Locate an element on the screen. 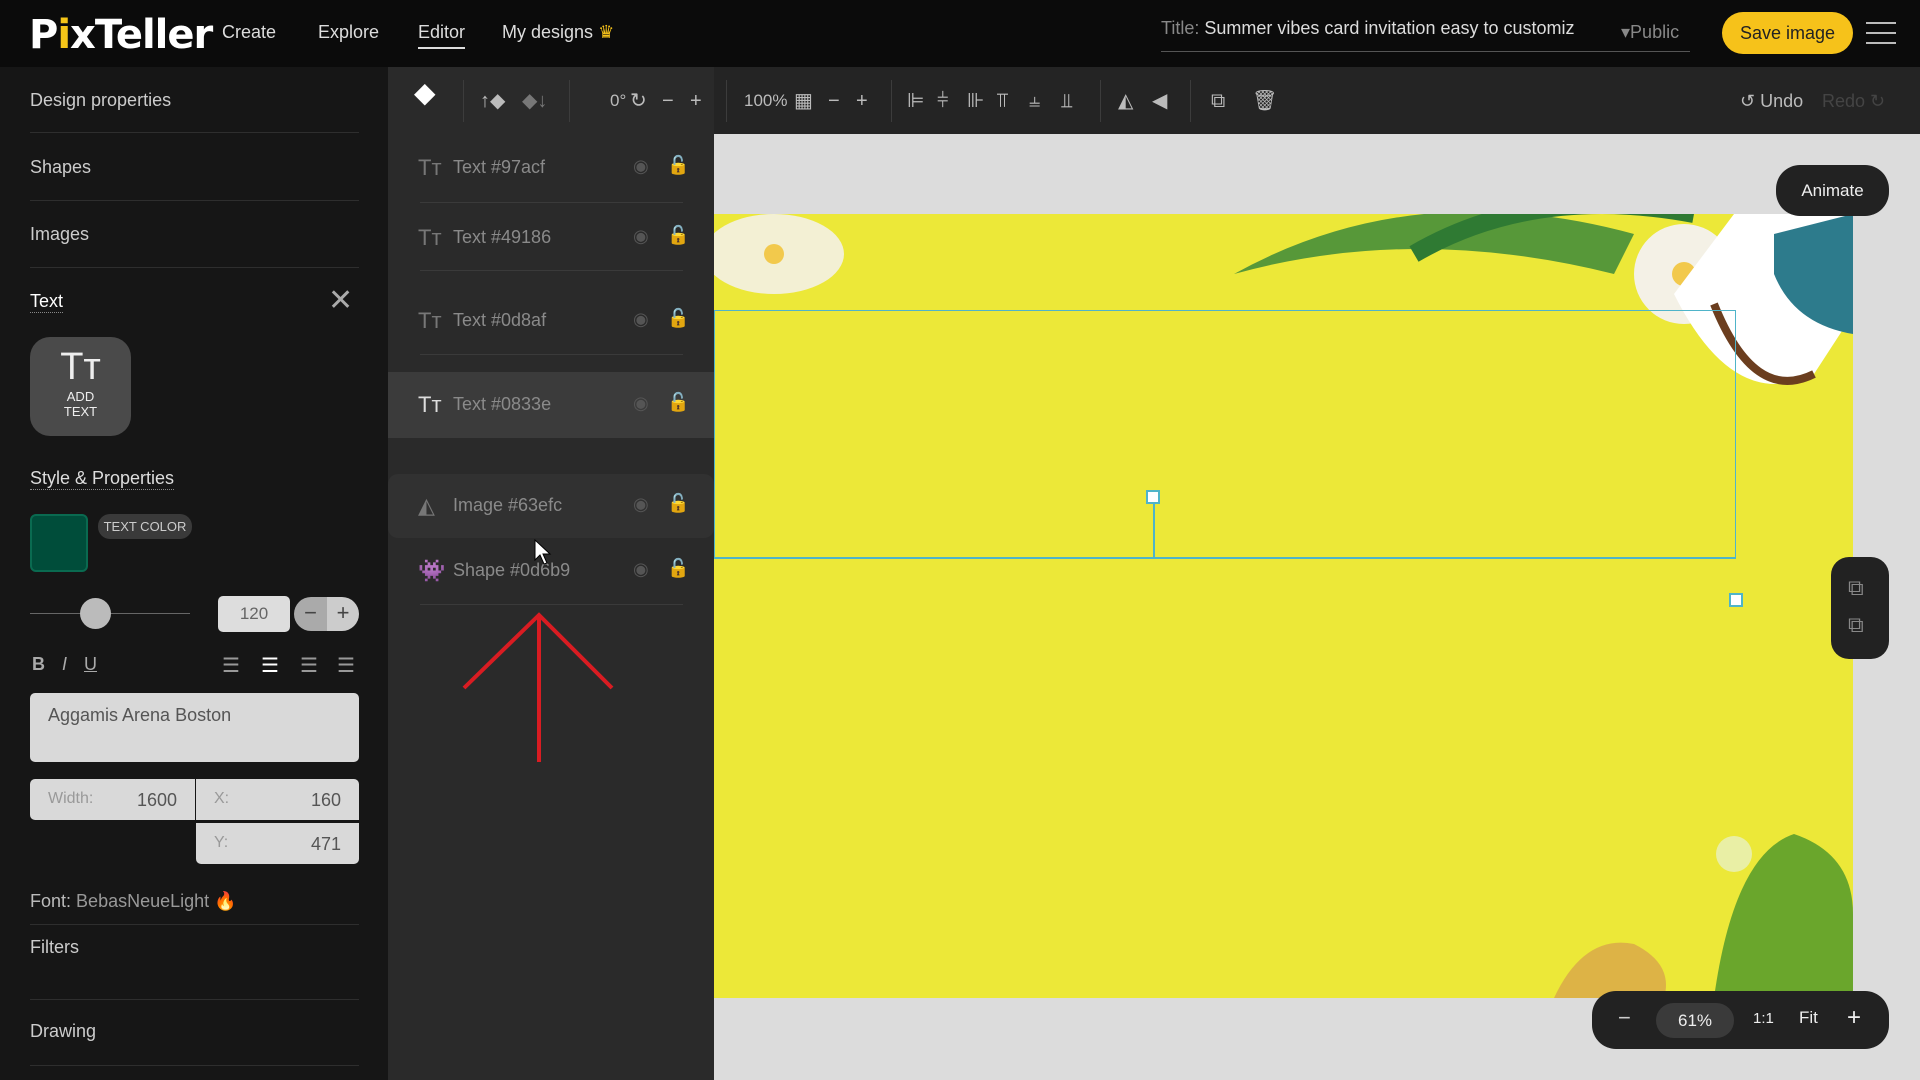 This screenshot has height=1080, width=1920. underline-button: U is located at coordinates (90, 664).